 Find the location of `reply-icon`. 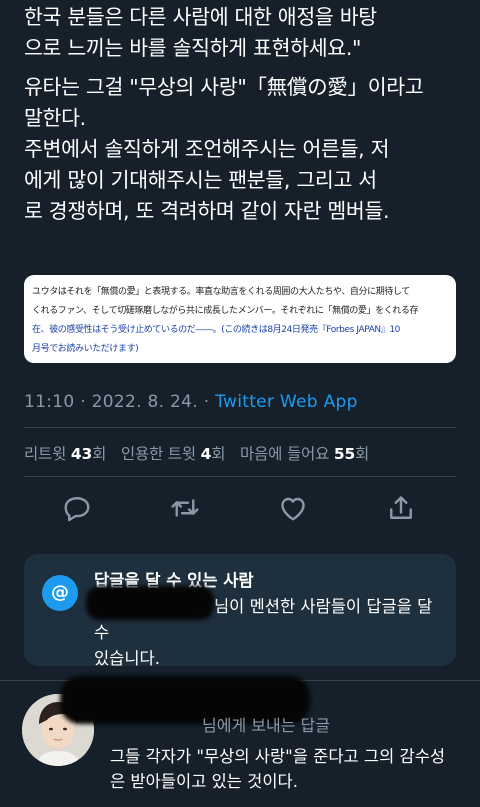

reply-icon is located at coordinates (77, 508).